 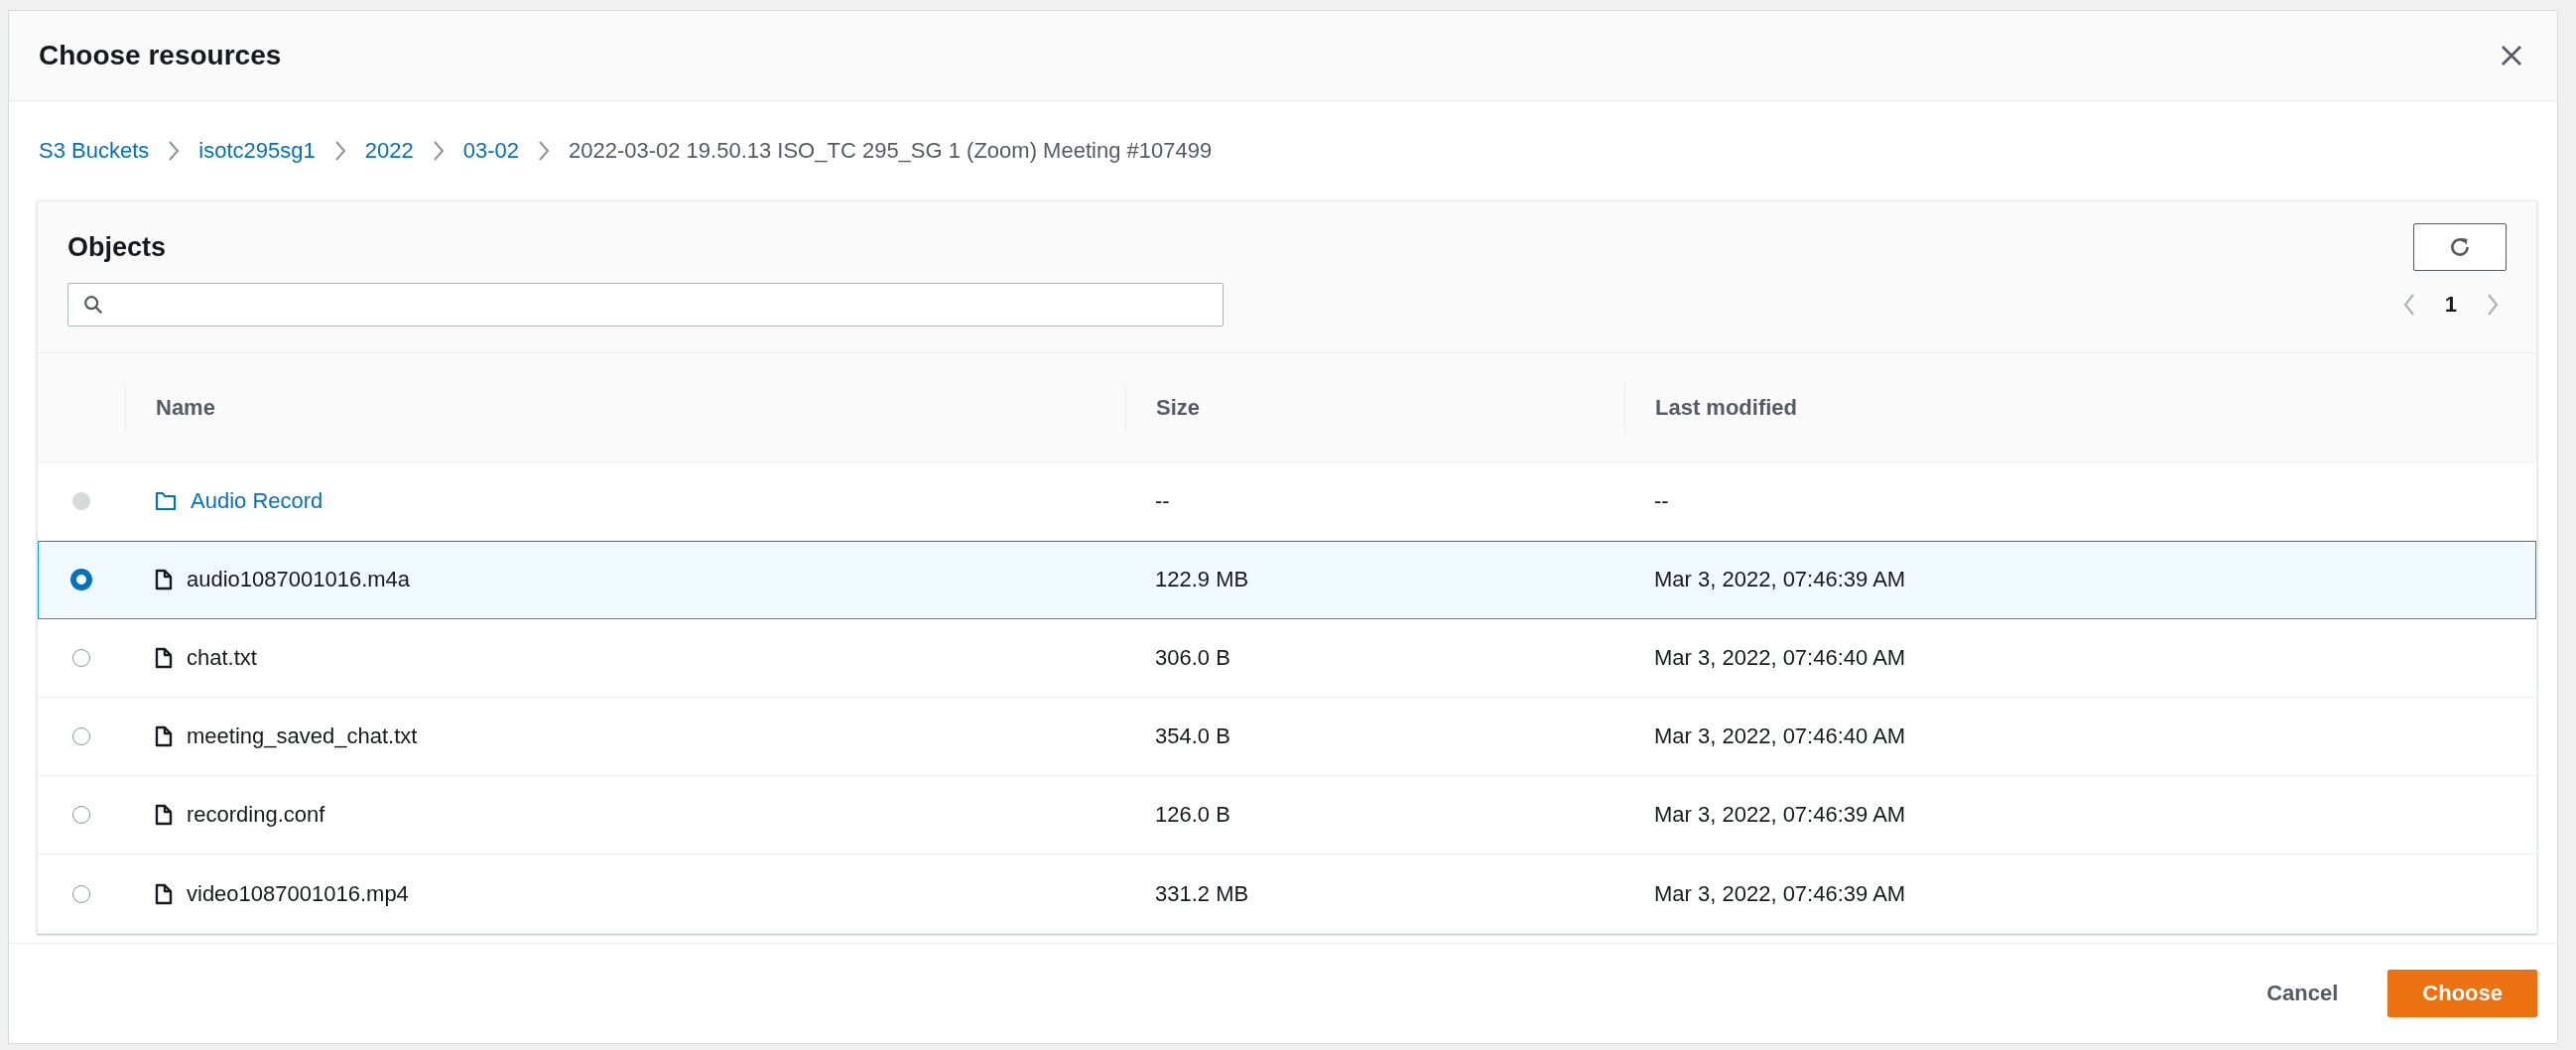 I want to click on folder-icon, so click(x=166, y=501).